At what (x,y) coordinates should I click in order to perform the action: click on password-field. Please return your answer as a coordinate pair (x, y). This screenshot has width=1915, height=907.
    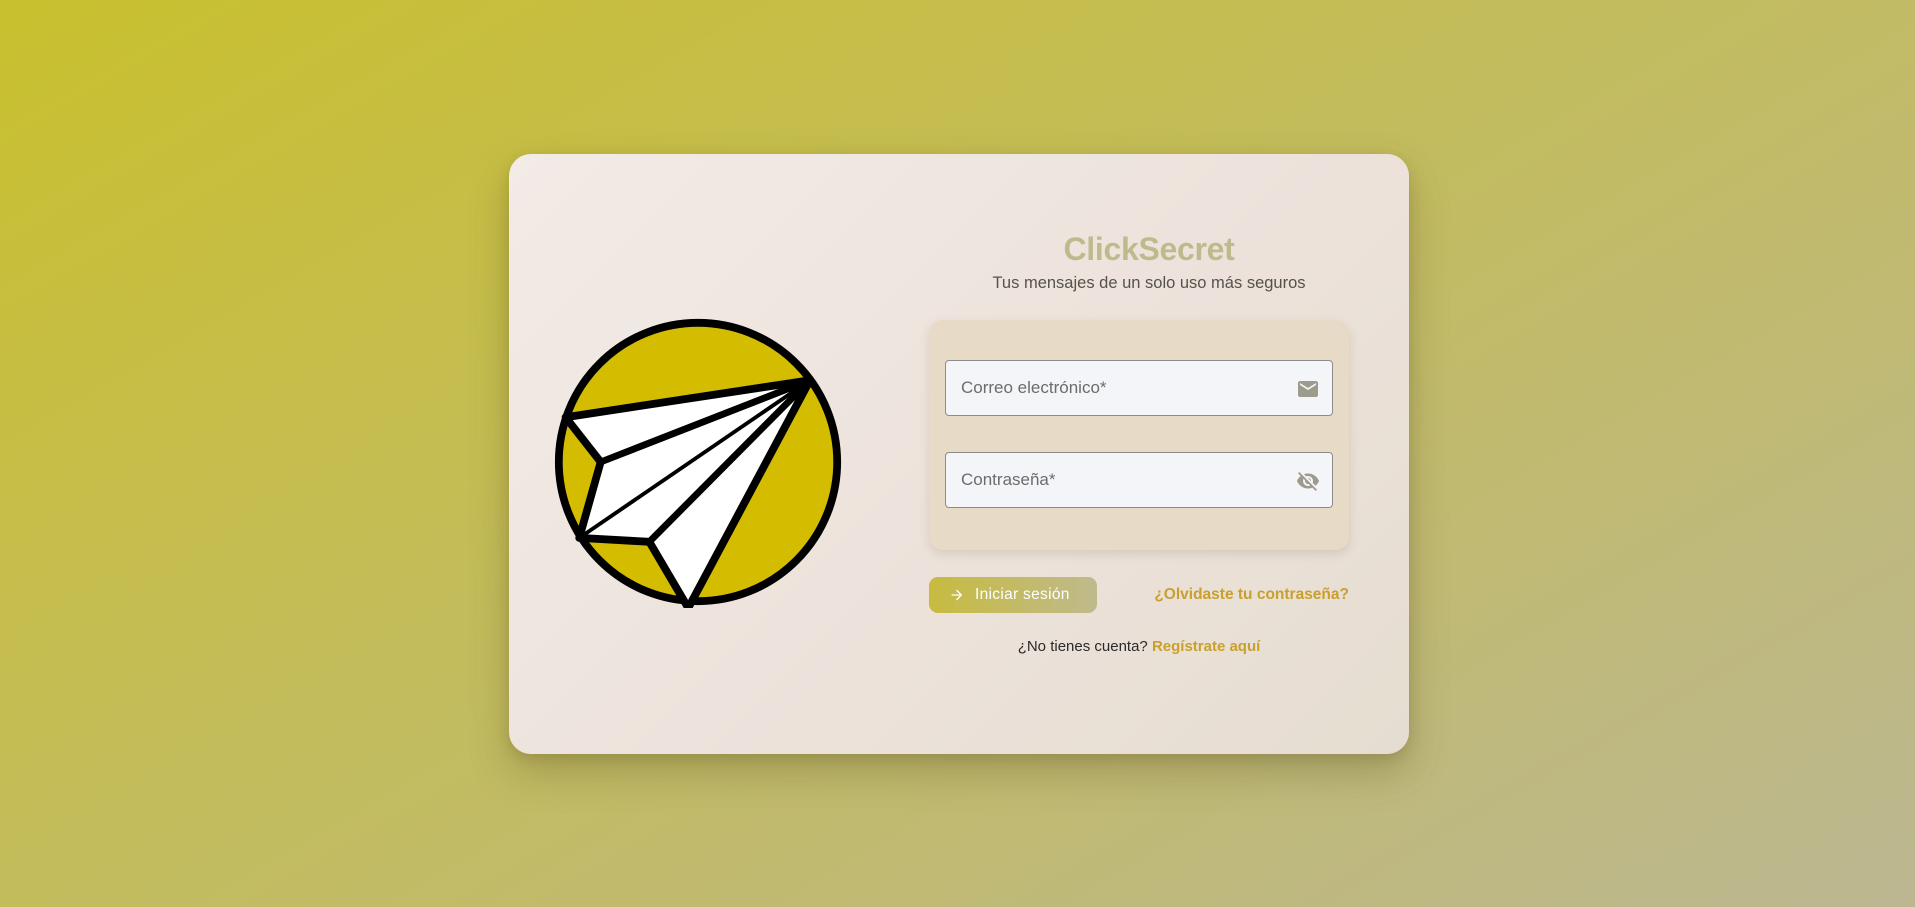
    Looking at the image, I should click on (1139, 480).